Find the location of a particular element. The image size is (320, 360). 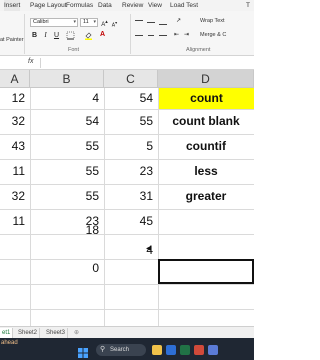

cell-c3: 5 is located at coordinates (131, 146).